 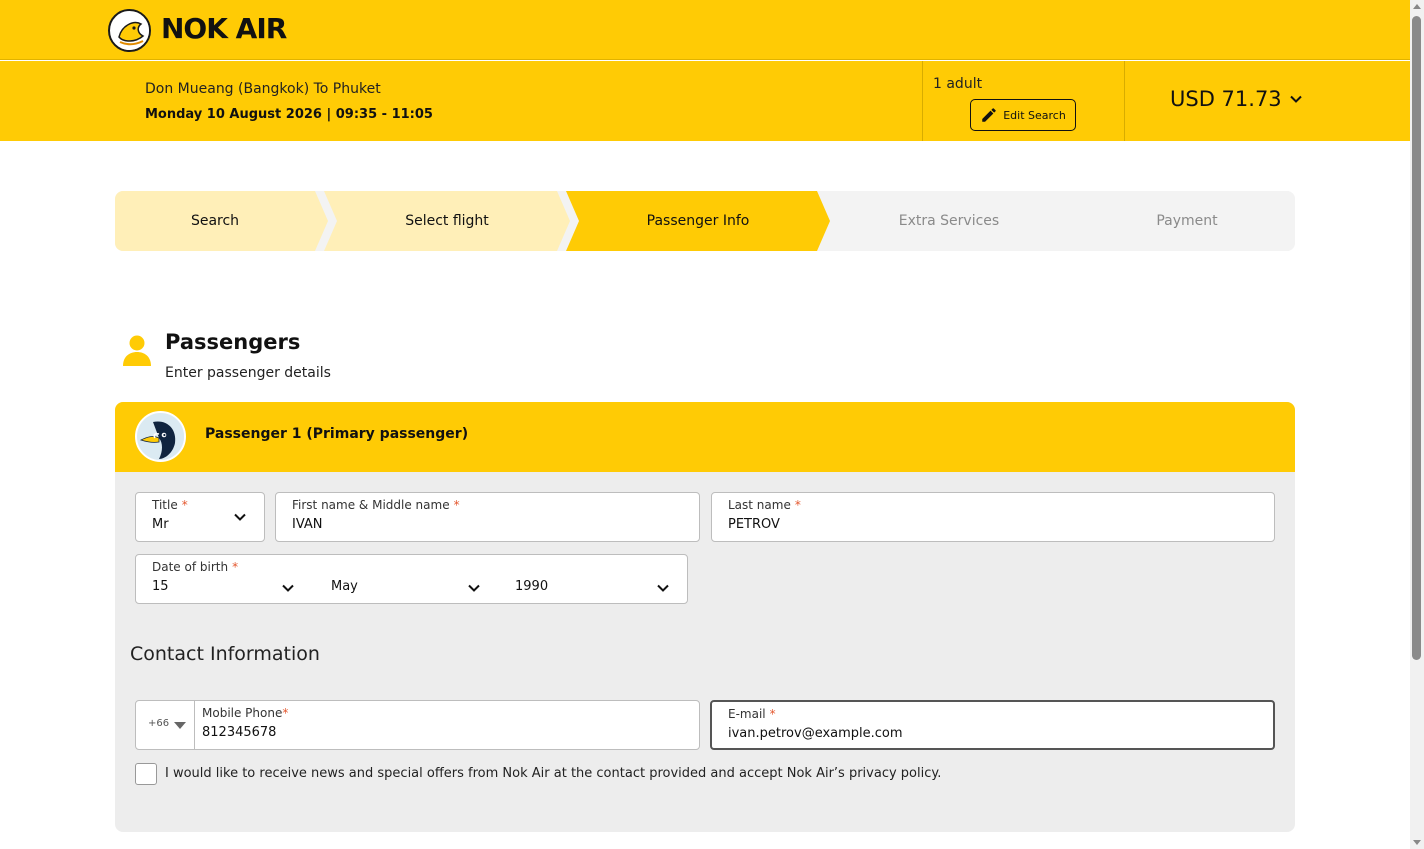 I want to click on email-field: E-mail * ivan.petrov@example.com, so click(x=992, y=725).